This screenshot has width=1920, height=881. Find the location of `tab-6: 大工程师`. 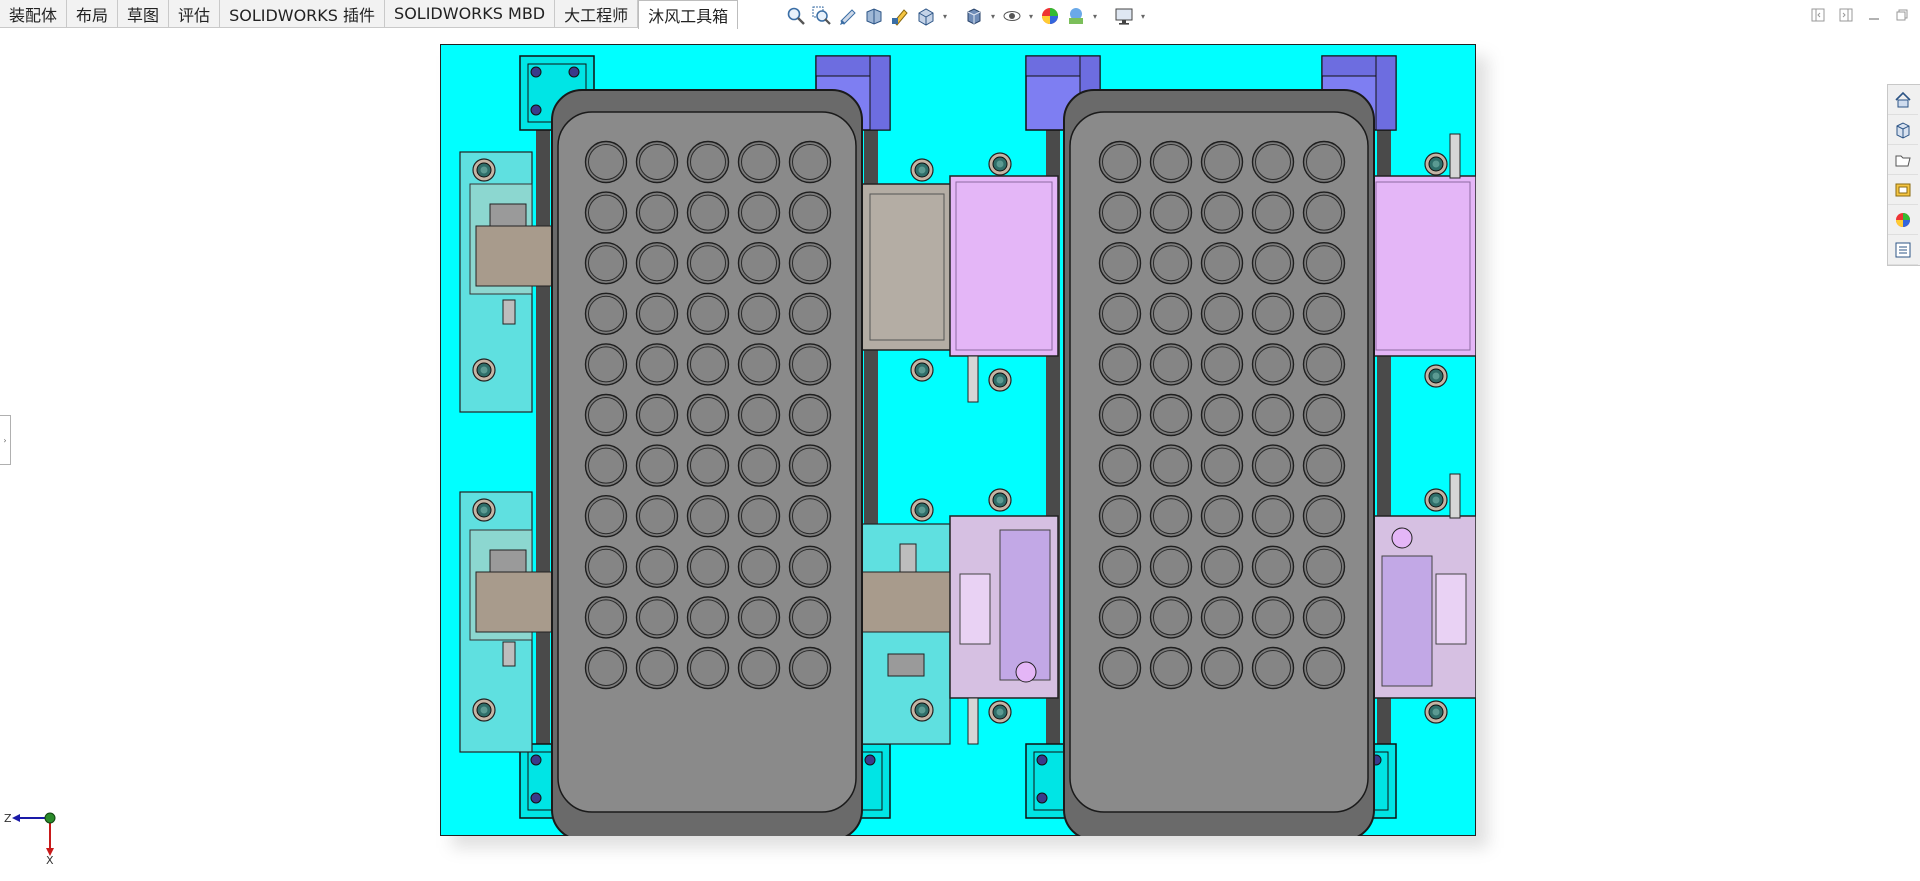

tab-6: 大工程师 is located at coordinates (597, 14).